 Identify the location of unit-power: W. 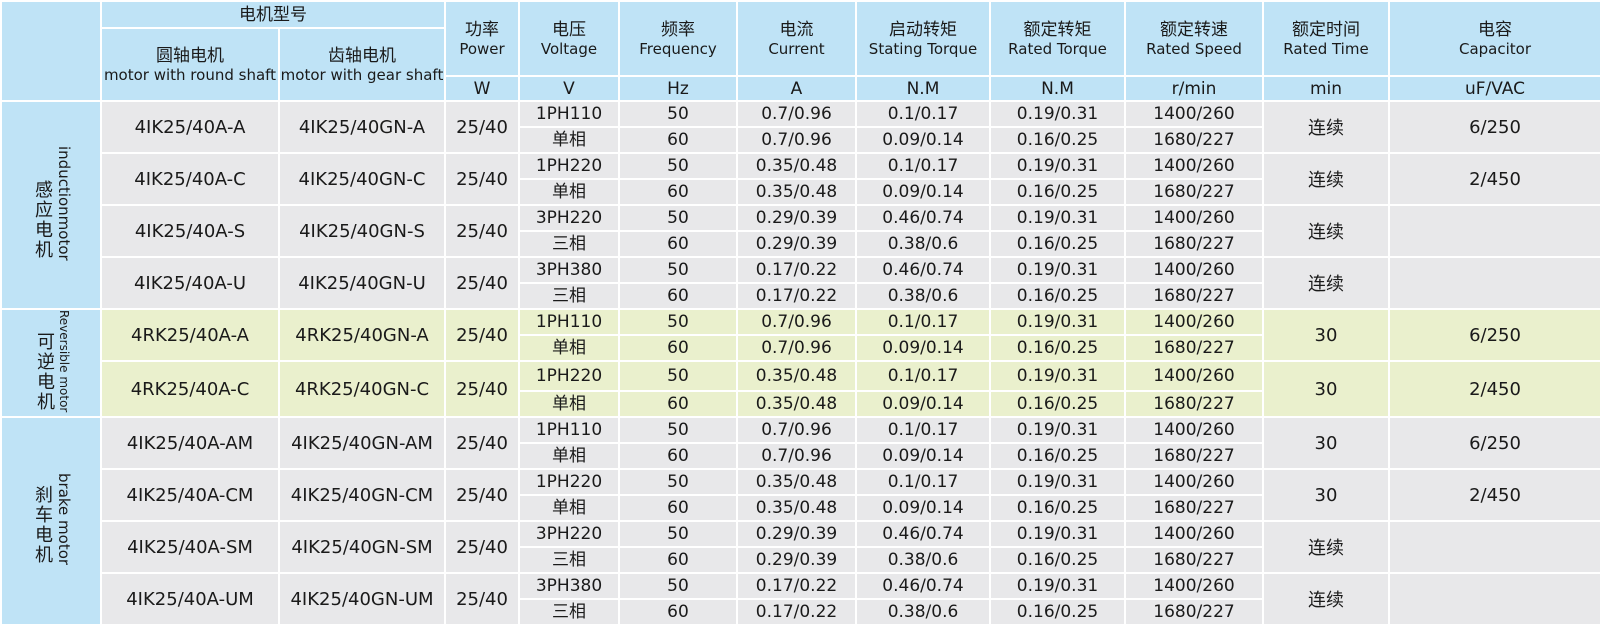
(482, 88).